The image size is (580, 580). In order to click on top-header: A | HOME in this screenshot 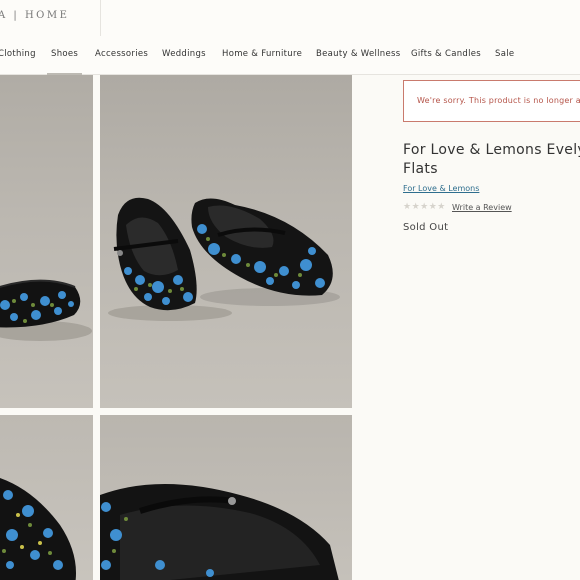, I will do `click(290, 18)`.